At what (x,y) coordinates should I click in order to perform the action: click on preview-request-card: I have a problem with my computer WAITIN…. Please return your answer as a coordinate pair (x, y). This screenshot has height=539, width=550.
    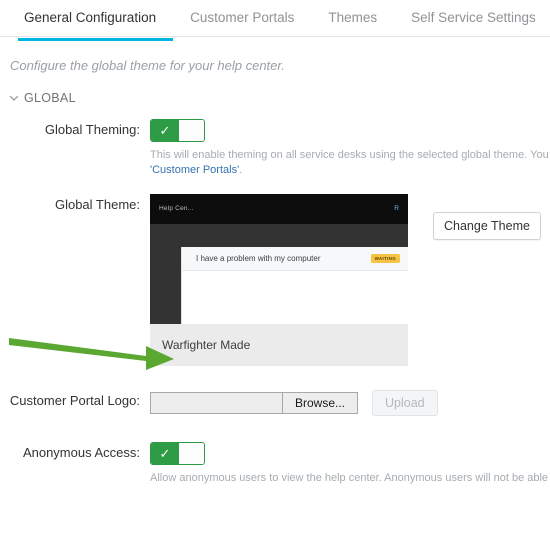
    Looking at the image, I should click on (294, 285).